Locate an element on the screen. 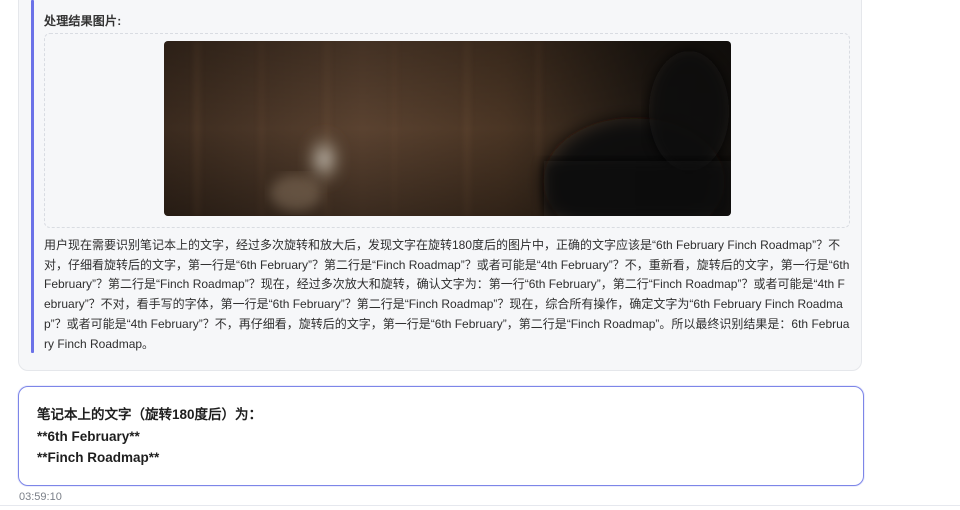  reasoning-accent-bar is located at coordinates (32, 176).